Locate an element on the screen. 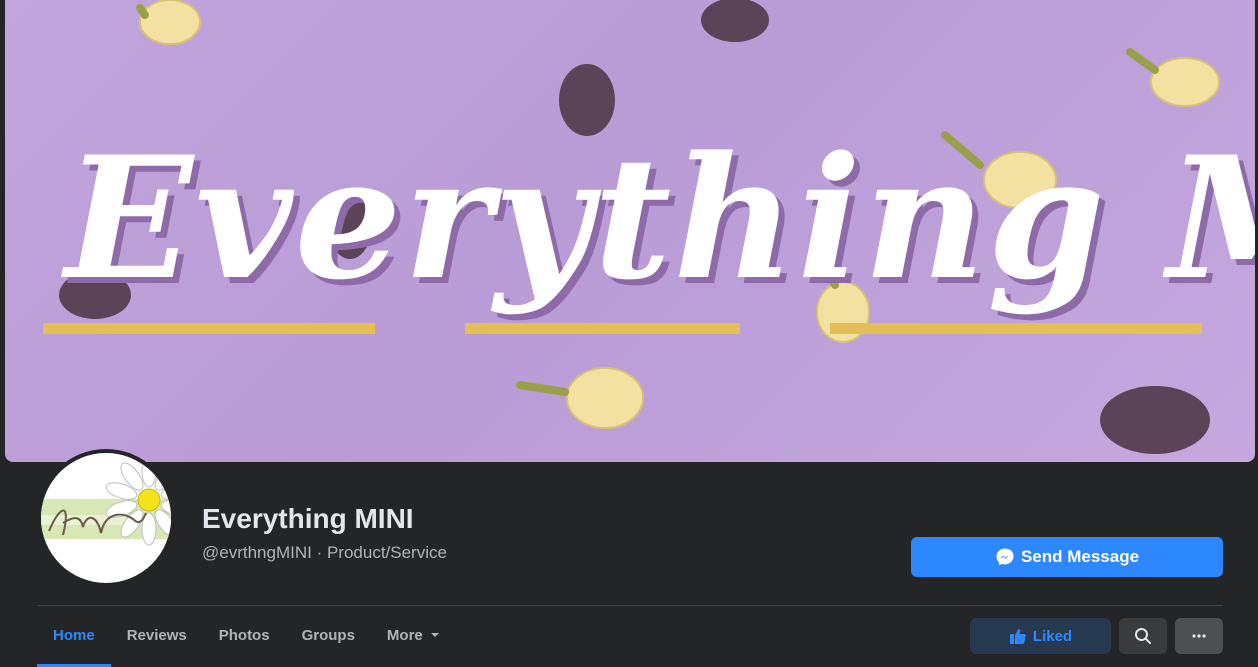 The width and height of the screenshot is (1258, 667). ellipsis-icon is located at coordinates (1199, 636).